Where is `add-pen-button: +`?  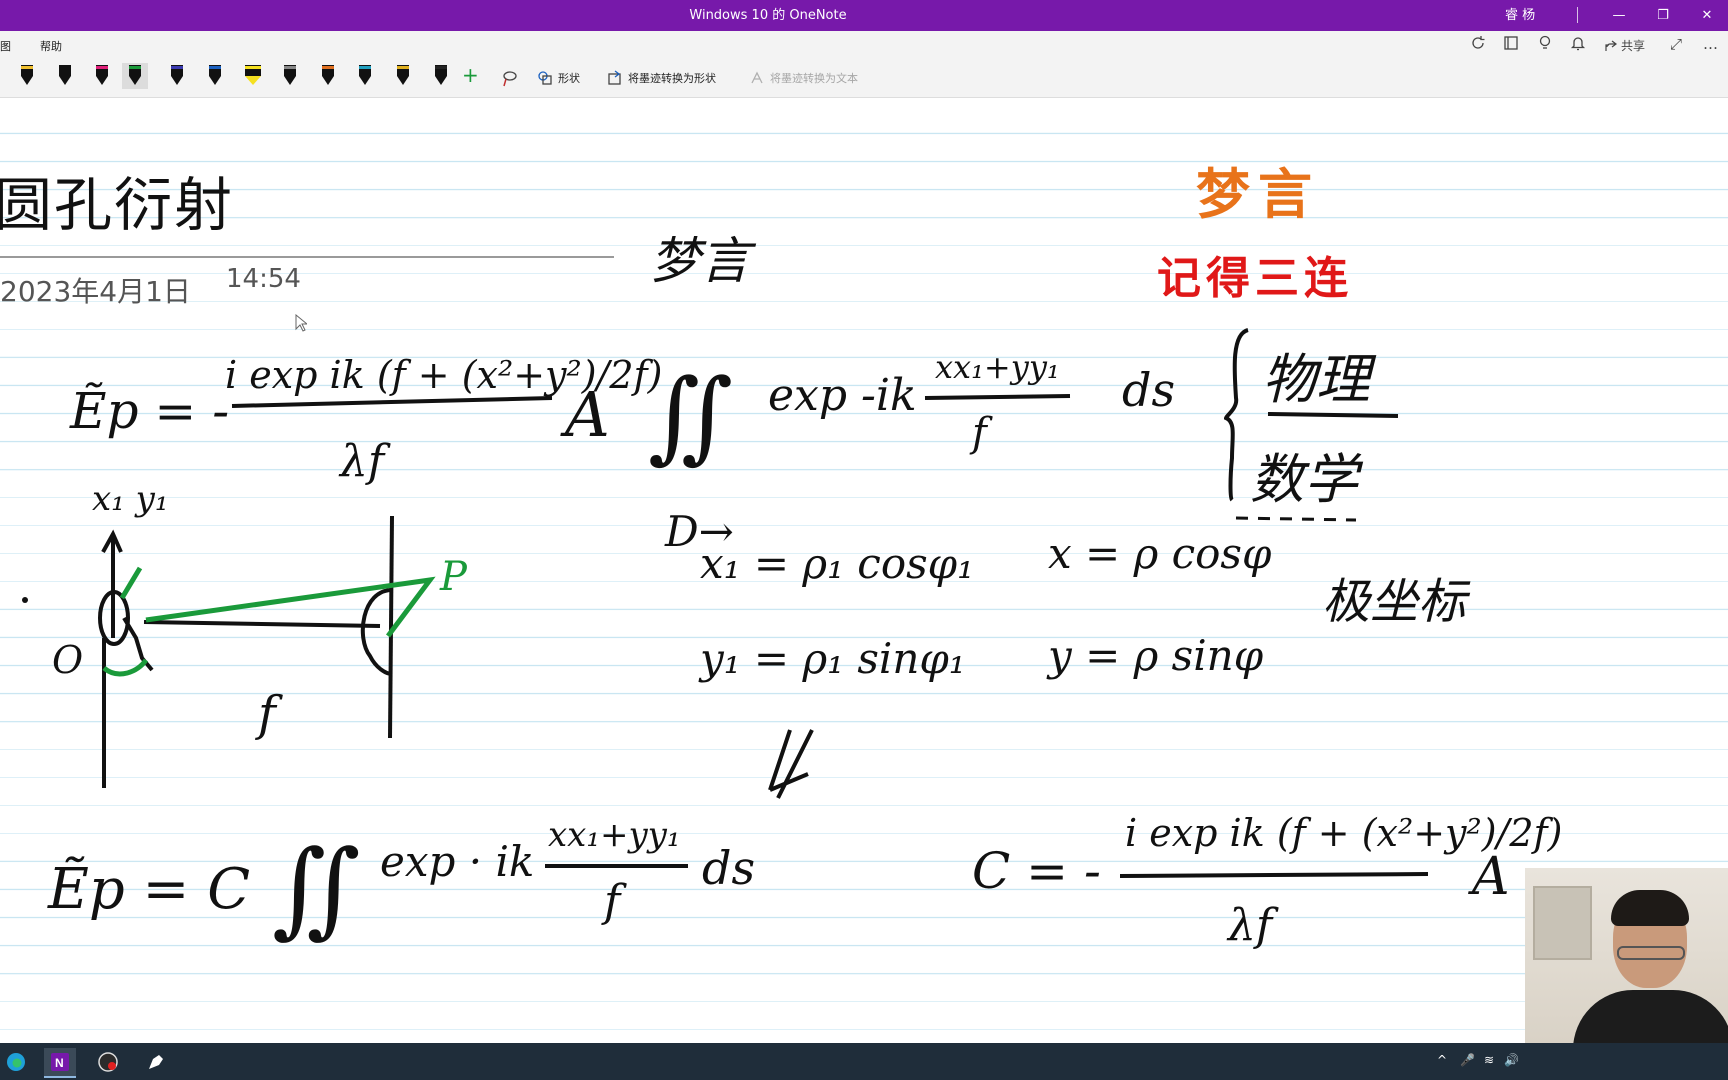 add-pen-button: + is located at coordinates (470, 75).